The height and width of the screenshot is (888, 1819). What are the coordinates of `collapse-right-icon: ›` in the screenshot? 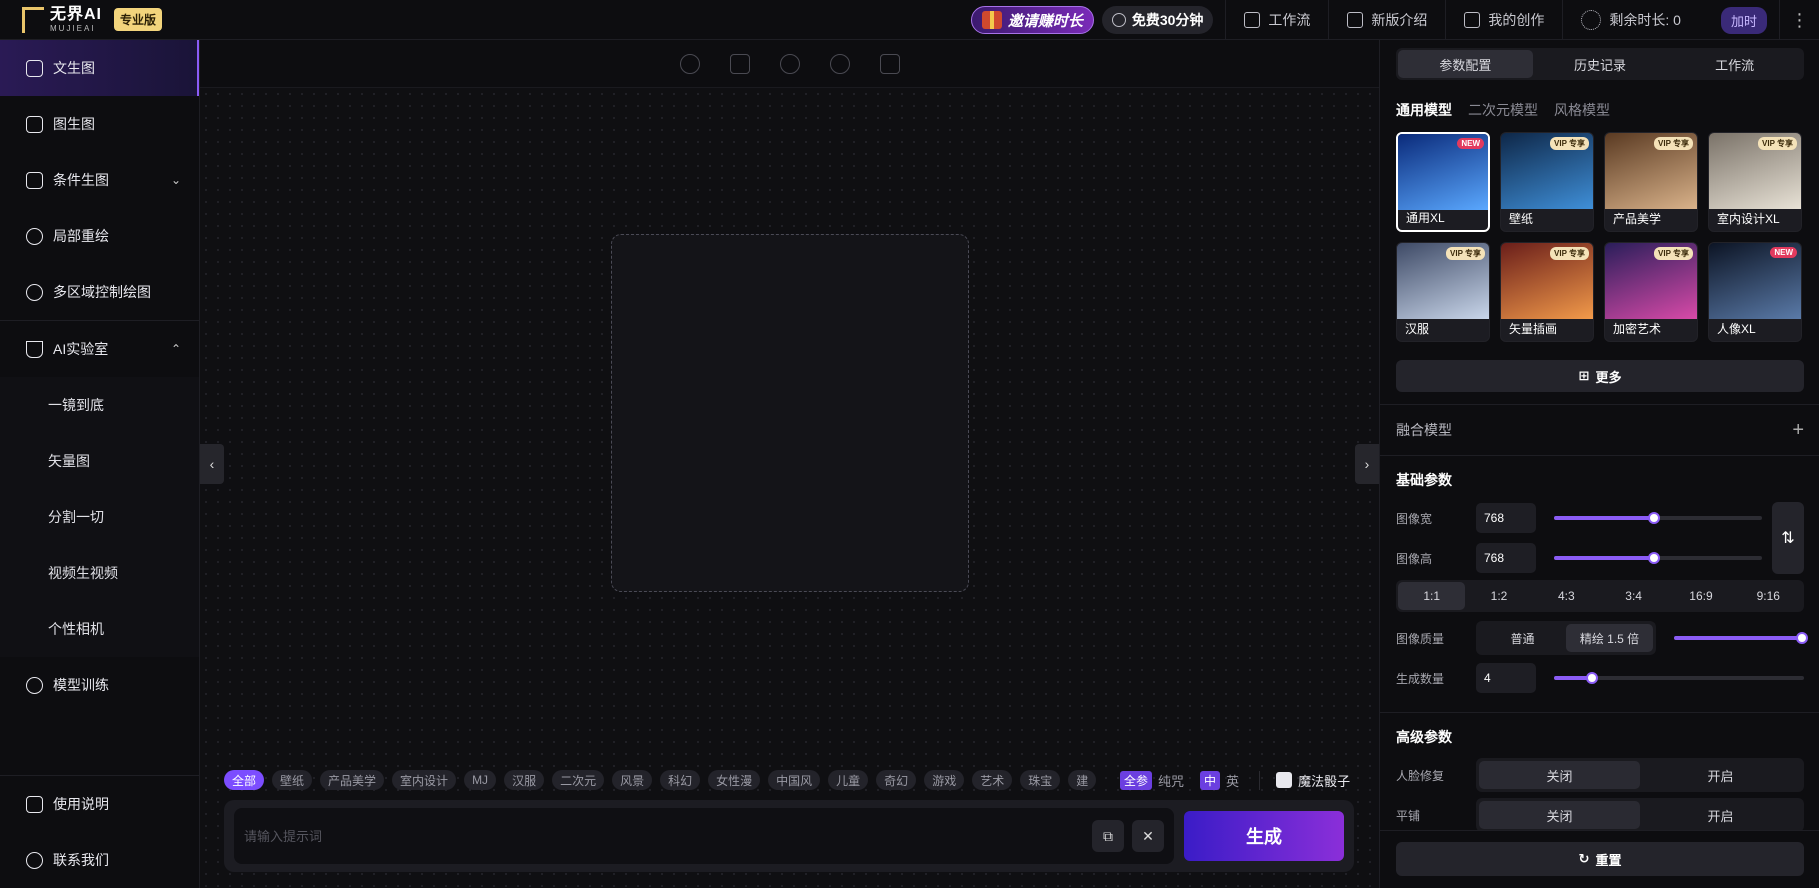 It's located at (1367, 464).